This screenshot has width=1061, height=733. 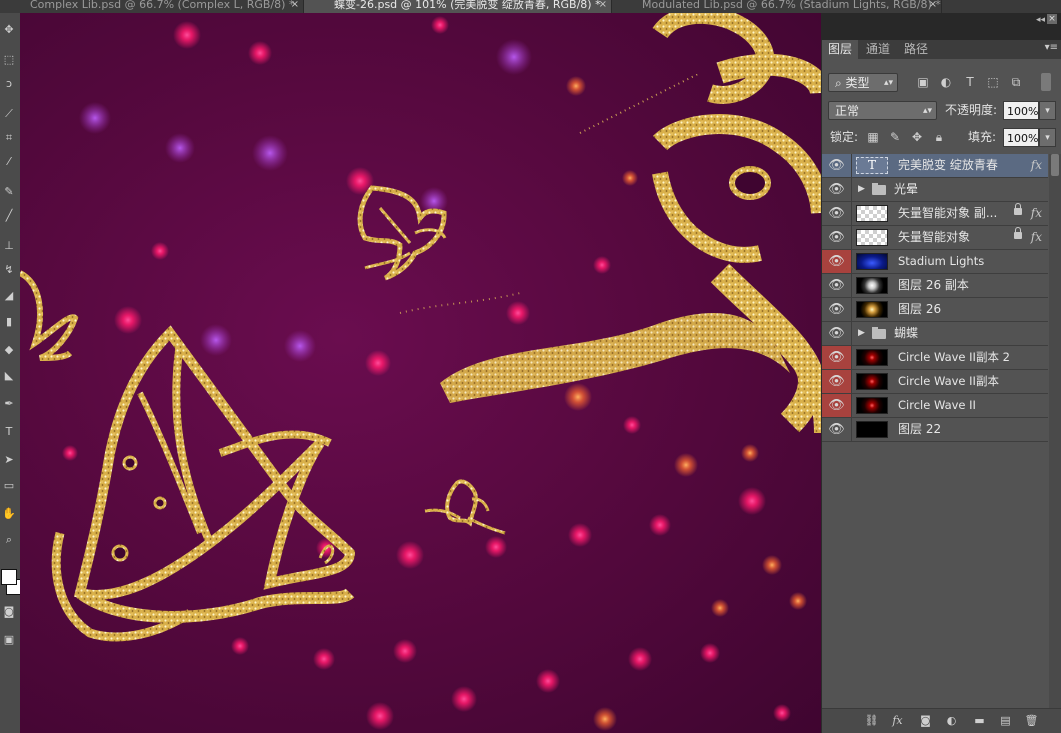 I want to click on foreground-color-swatch, so click(x=9, y=577).